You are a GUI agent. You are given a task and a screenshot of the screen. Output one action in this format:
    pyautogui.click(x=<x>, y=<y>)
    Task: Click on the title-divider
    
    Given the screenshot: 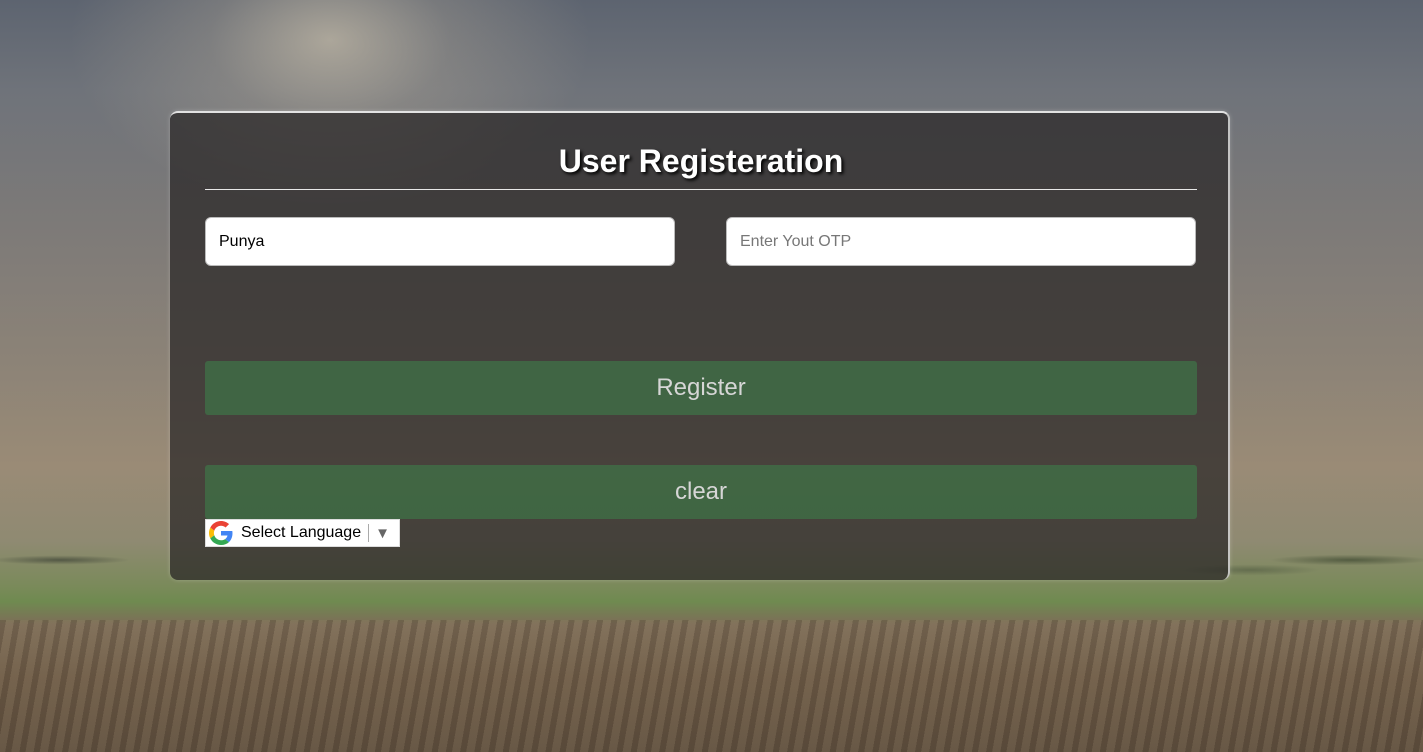 What is the action you would take?
    pyautogui.click(x=701, y=189)
    